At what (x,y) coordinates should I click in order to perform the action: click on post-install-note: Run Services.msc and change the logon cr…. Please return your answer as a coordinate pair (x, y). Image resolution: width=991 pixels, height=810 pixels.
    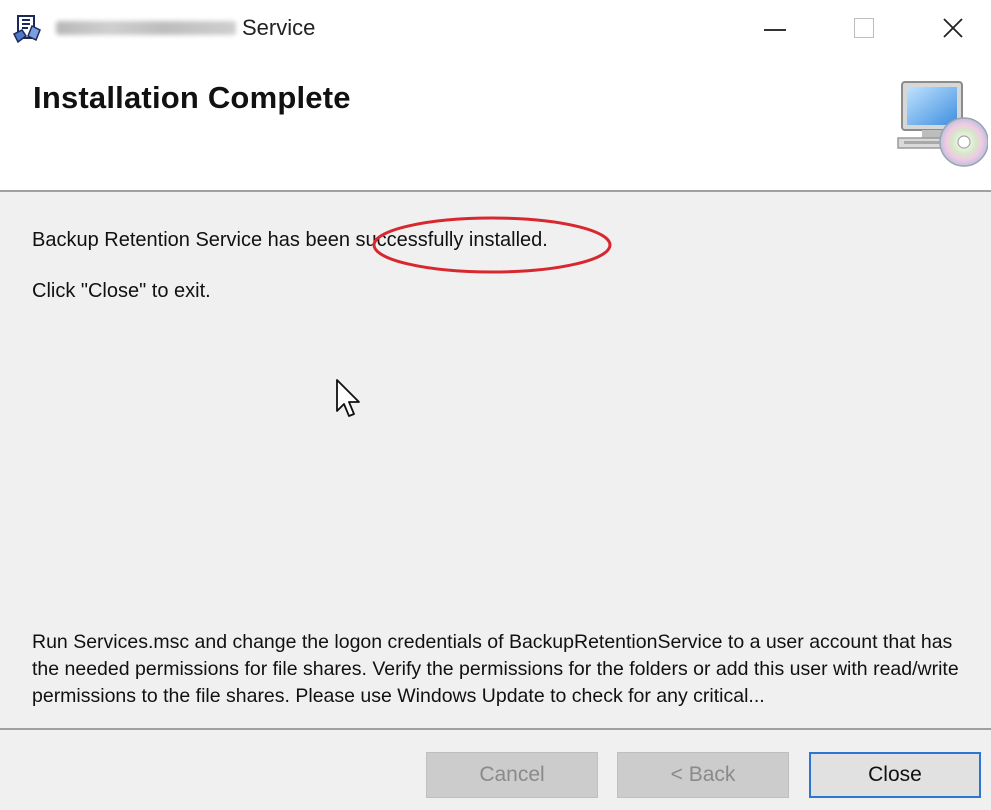
    Looking at the image, I should click on (495, 669).